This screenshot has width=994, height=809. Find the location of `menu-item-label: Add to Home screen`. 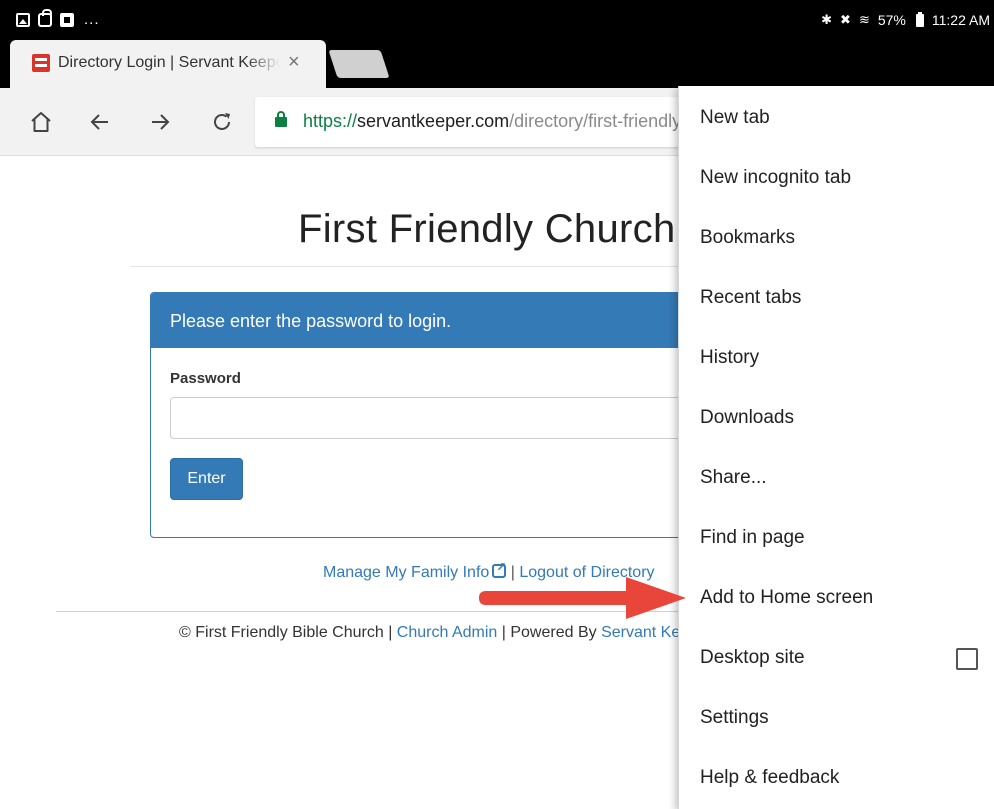

menu-item-label: Add to Home screen is located at coordinates (787, 597).